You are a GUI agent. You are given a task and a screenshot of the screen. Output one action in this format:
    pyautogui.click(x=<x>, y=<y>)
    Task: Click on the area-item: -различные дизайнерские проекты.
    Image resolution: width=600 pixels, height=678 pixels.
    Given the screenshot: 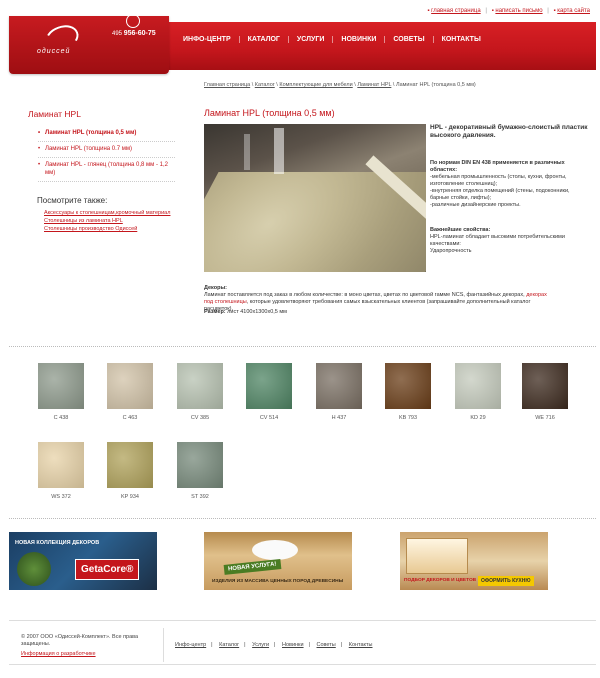 What is the action you would take?
    pyautogui.click(x=475, y=205)
    